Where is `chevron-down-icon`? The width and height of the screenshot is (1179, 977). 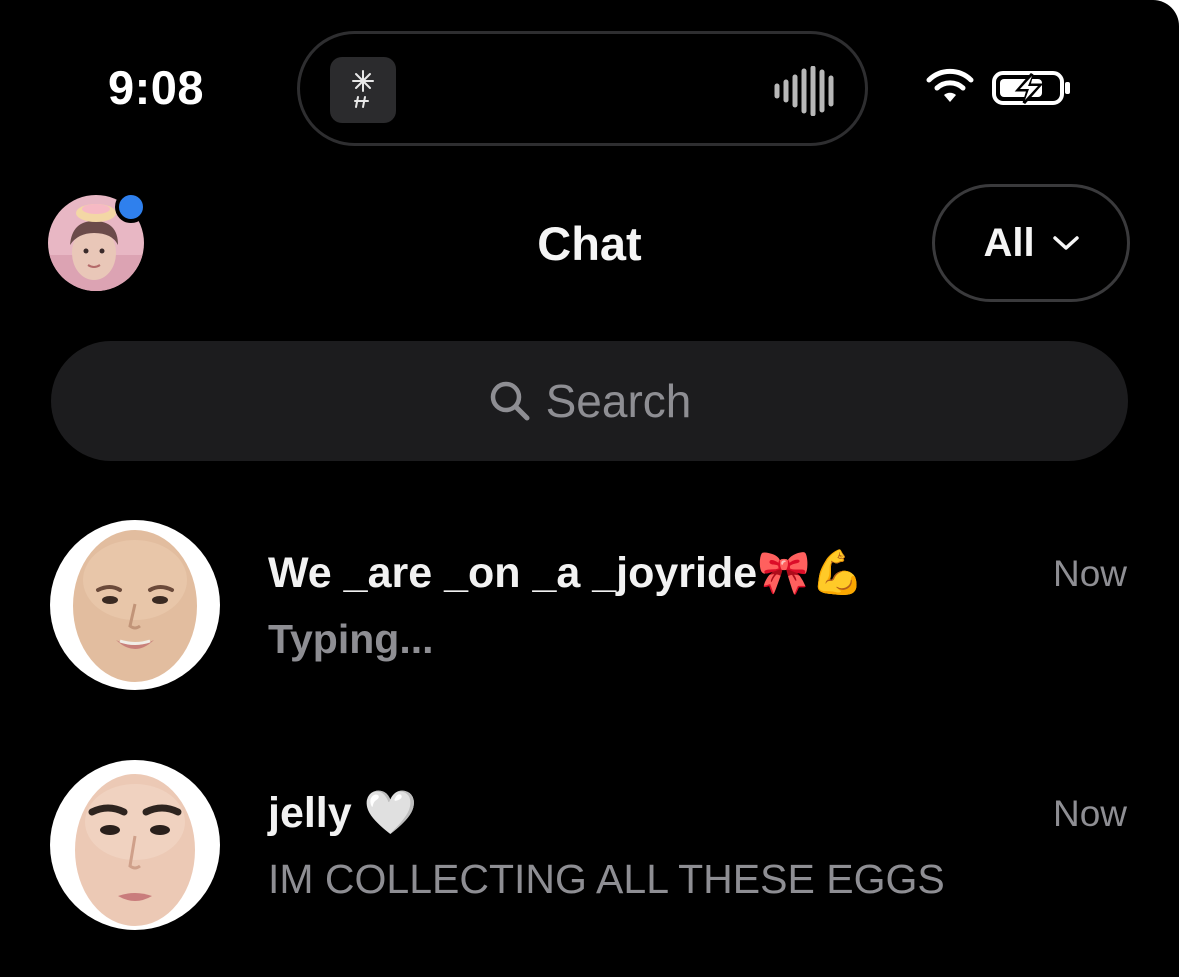 chevron-down-icon is located at coordinates (1065, 243).